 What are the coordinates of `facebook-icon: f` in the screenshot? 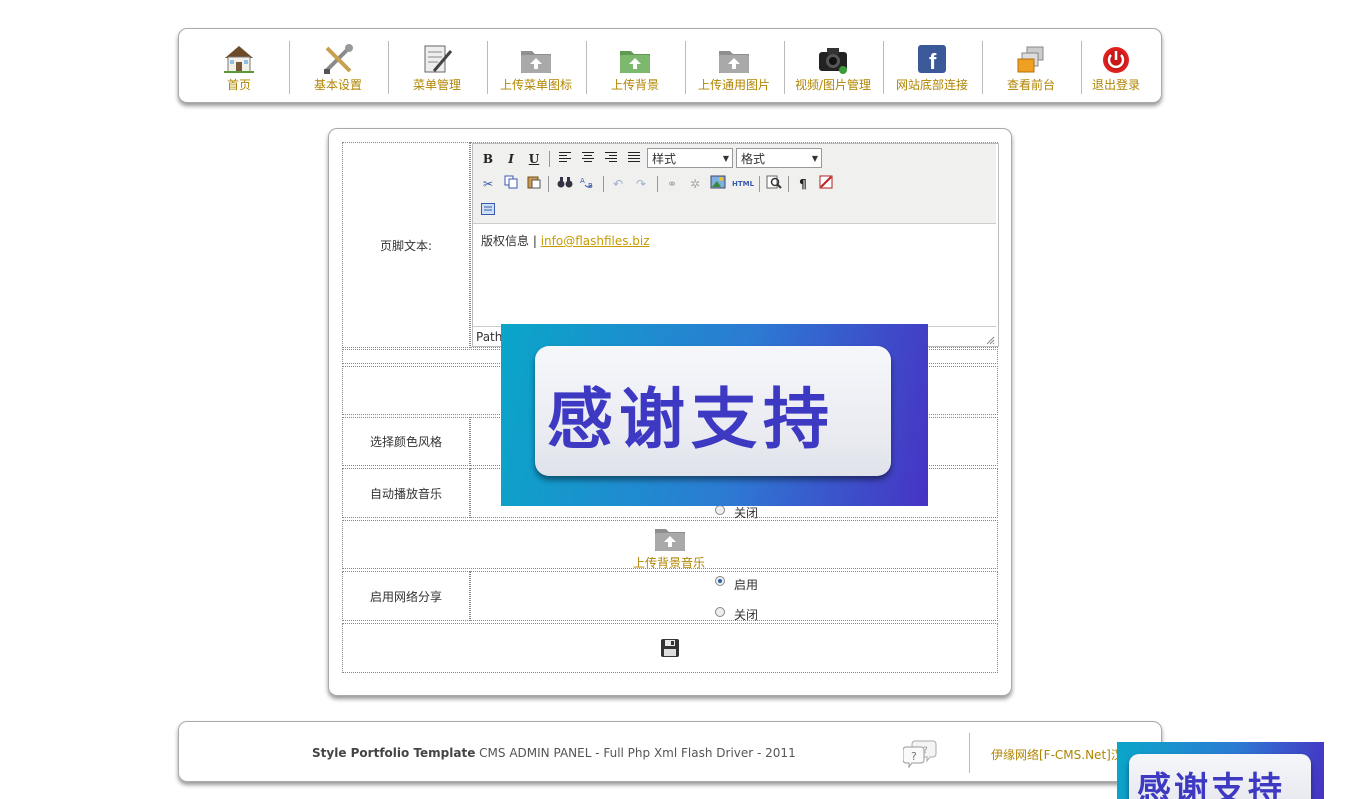 It's located at (932, 59).